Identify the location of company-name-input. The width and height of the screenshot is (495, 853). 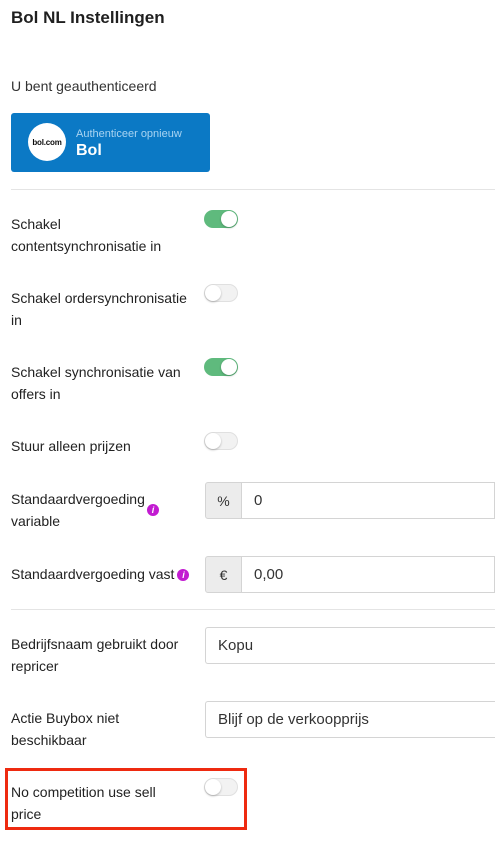
(350, 645).